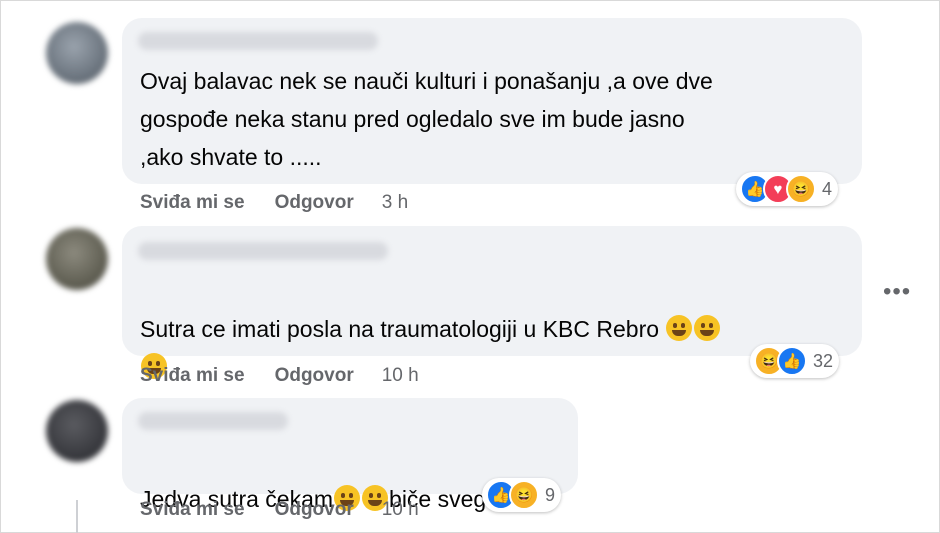  Describe the element at coordinates (550, 494) in the screenshot. I see `reaction-count: 9` at that location.